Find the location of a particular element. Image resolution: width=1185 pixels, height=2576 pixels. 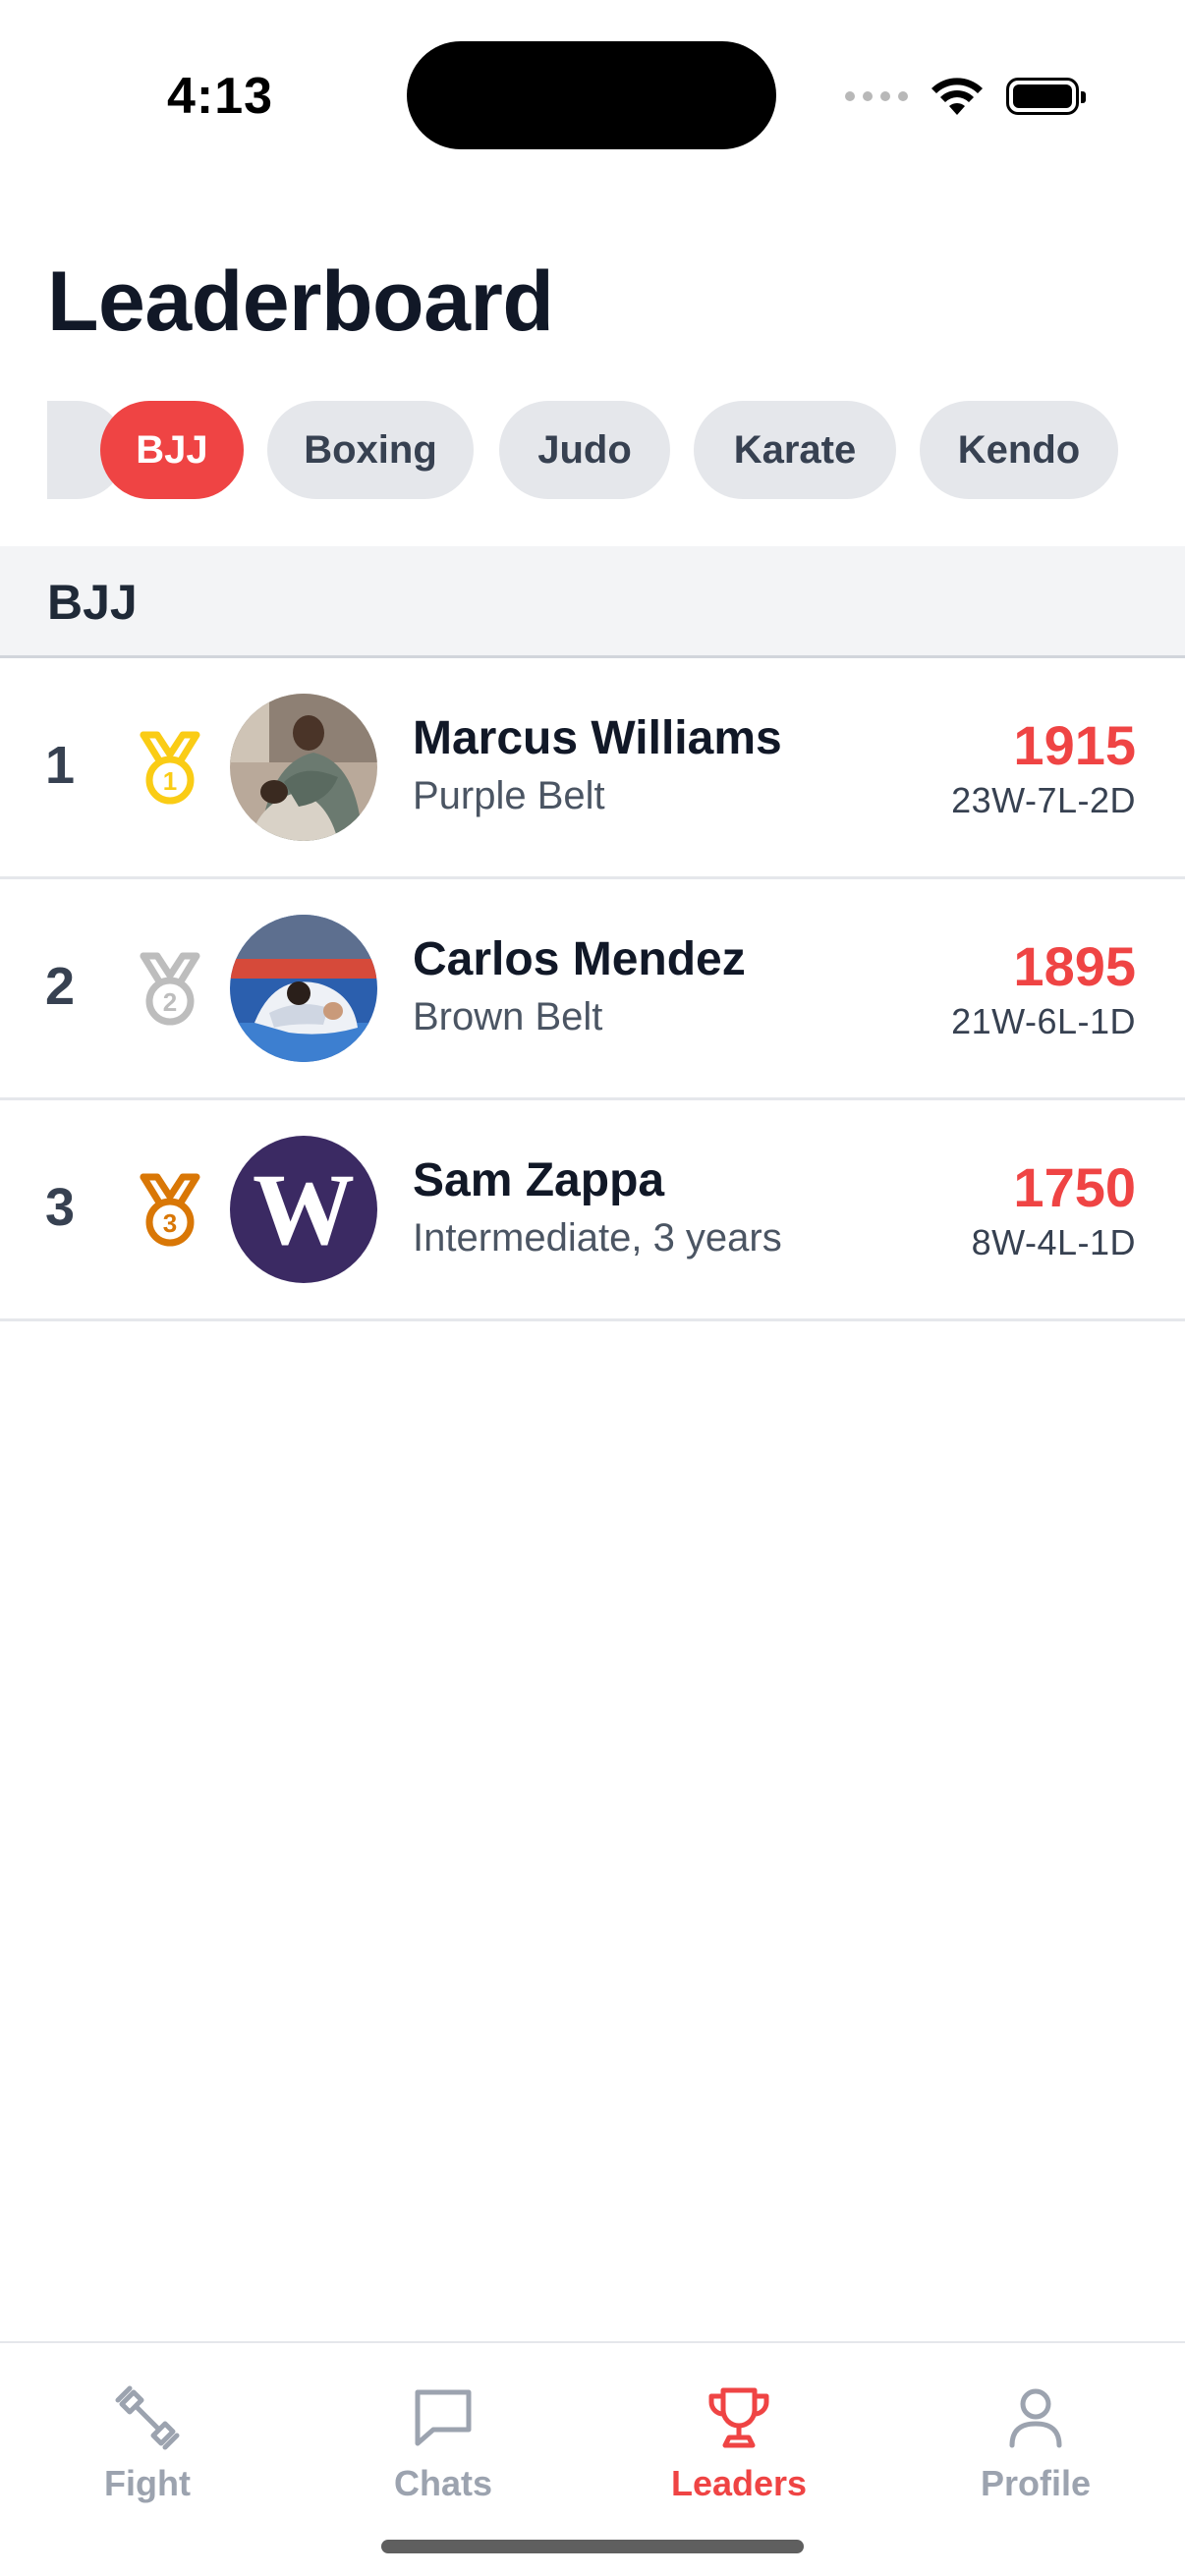

avatar: W is located at coordinates (304, 1209).